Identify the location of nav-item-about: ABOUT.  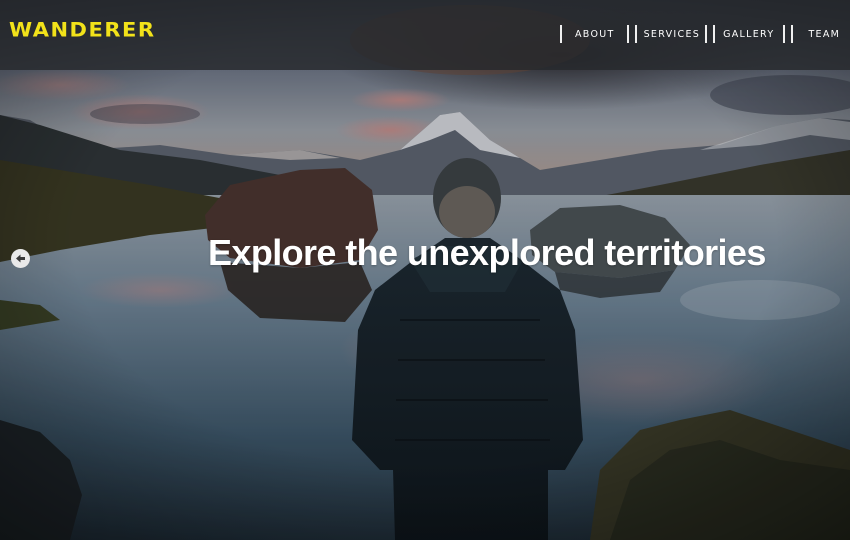
(594, 34).